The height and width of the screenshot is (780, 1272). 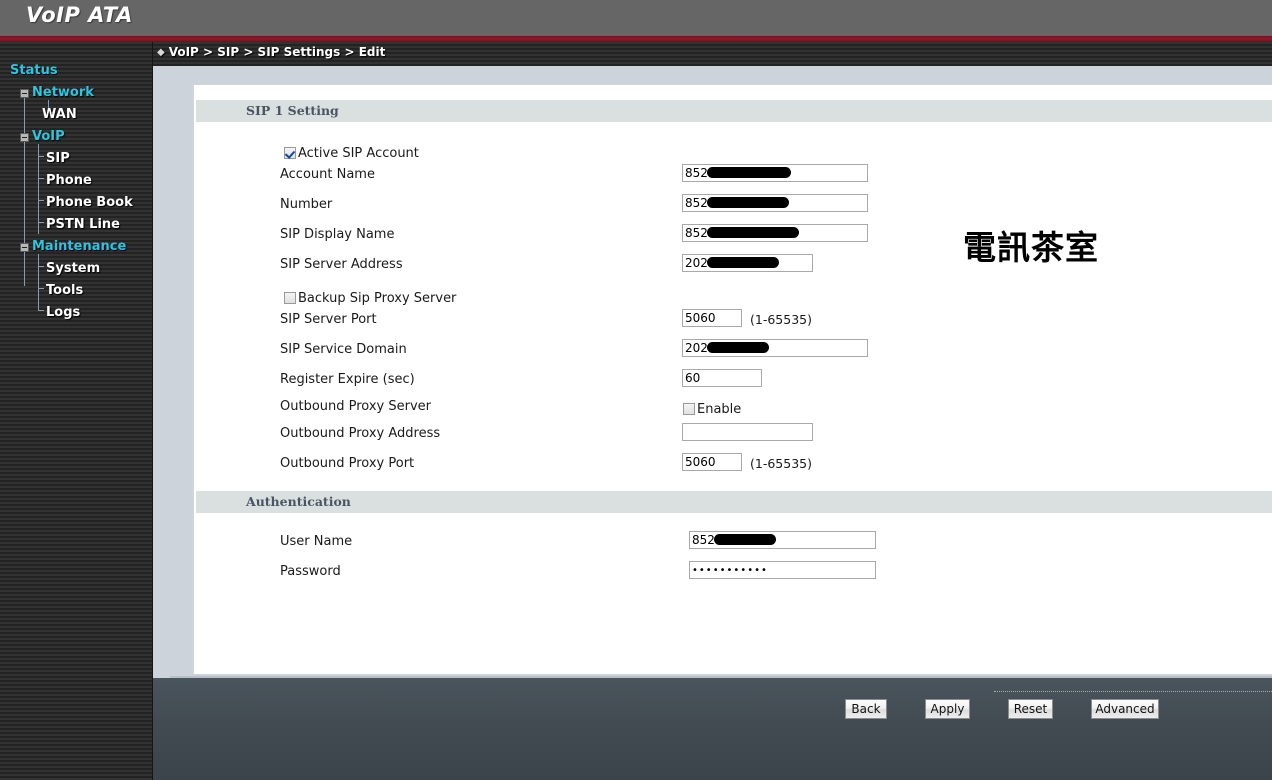 What do you see at coordinates (58, 158) in the screenshot?
I see `sidebar-item-label: SIP` at bounding box center [58, 158].